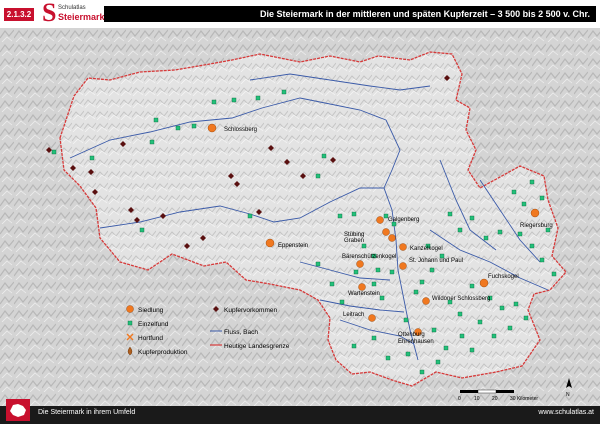  What do you see at coordinates (240, 130) in the screenshot?
I see `place-label: Schlossberg` at bounding box center [240, 130].